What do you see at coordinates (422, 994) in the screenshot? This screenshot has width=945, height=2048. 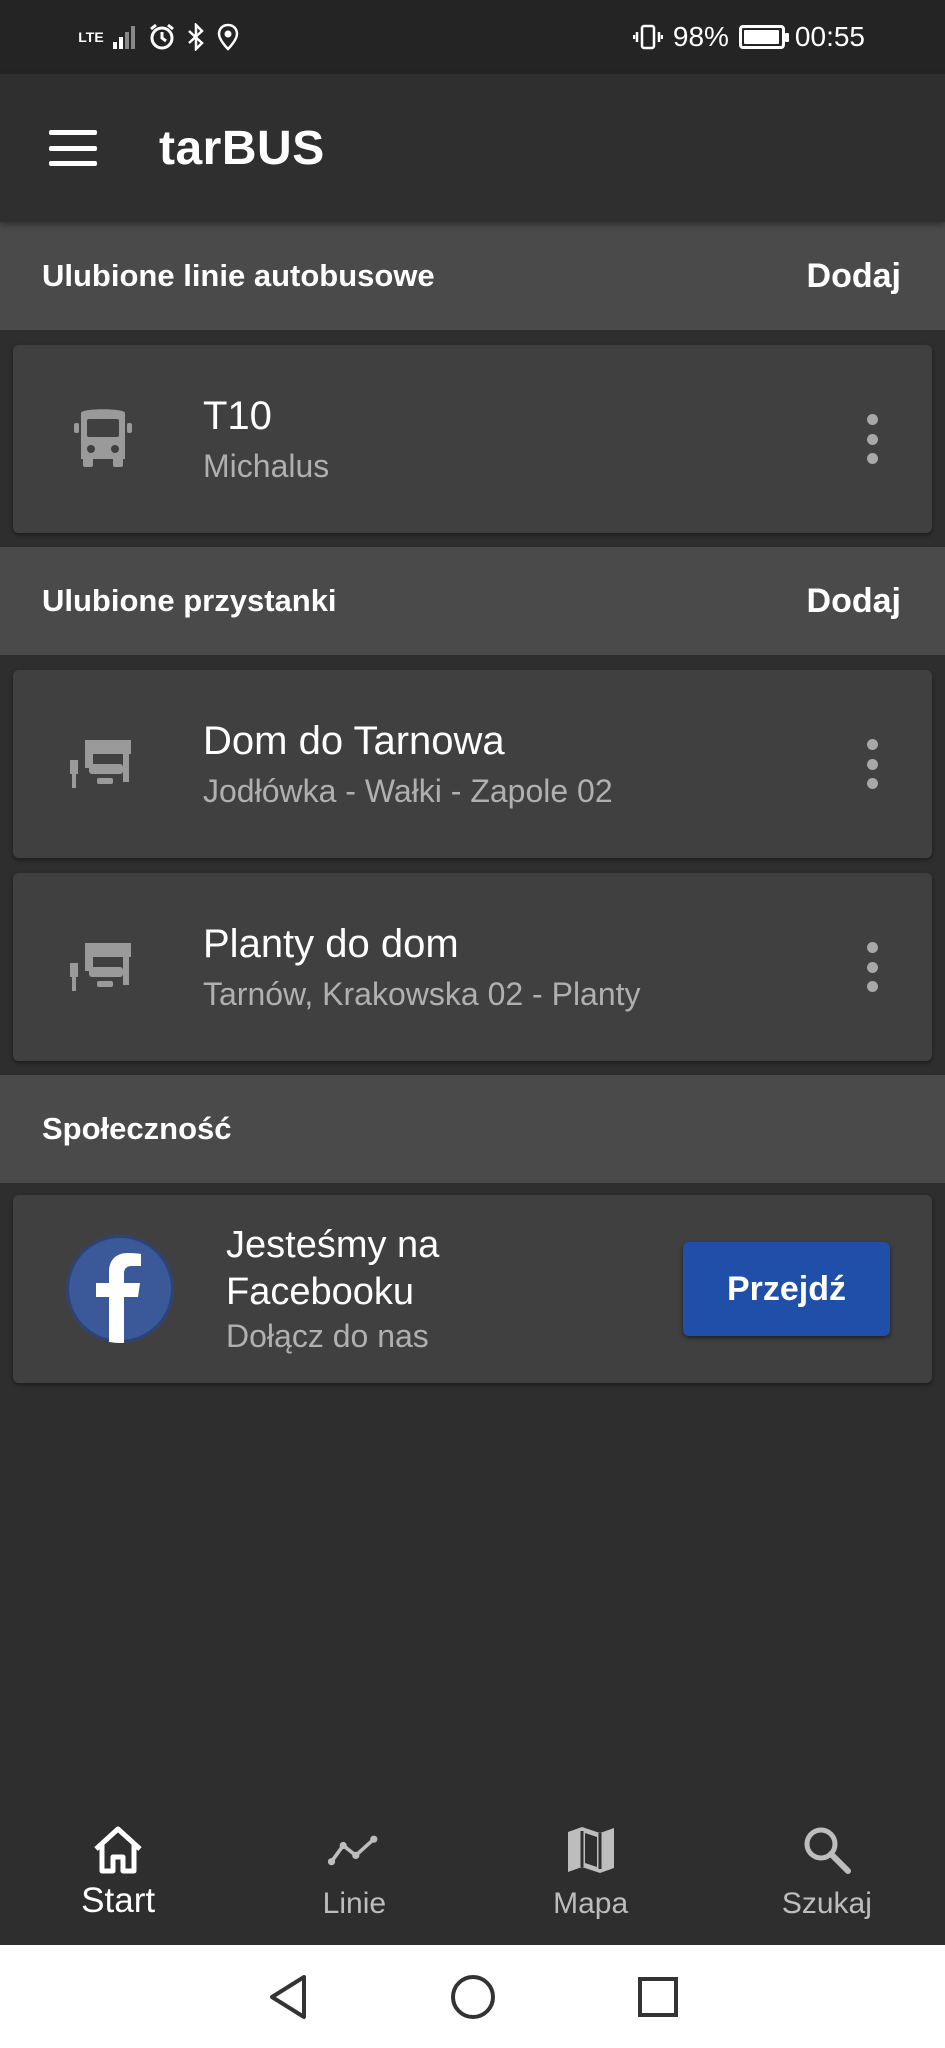 I see `stop-route: Tarnów, Krakowska 02 - Planty` at bounding box center [422, 994].